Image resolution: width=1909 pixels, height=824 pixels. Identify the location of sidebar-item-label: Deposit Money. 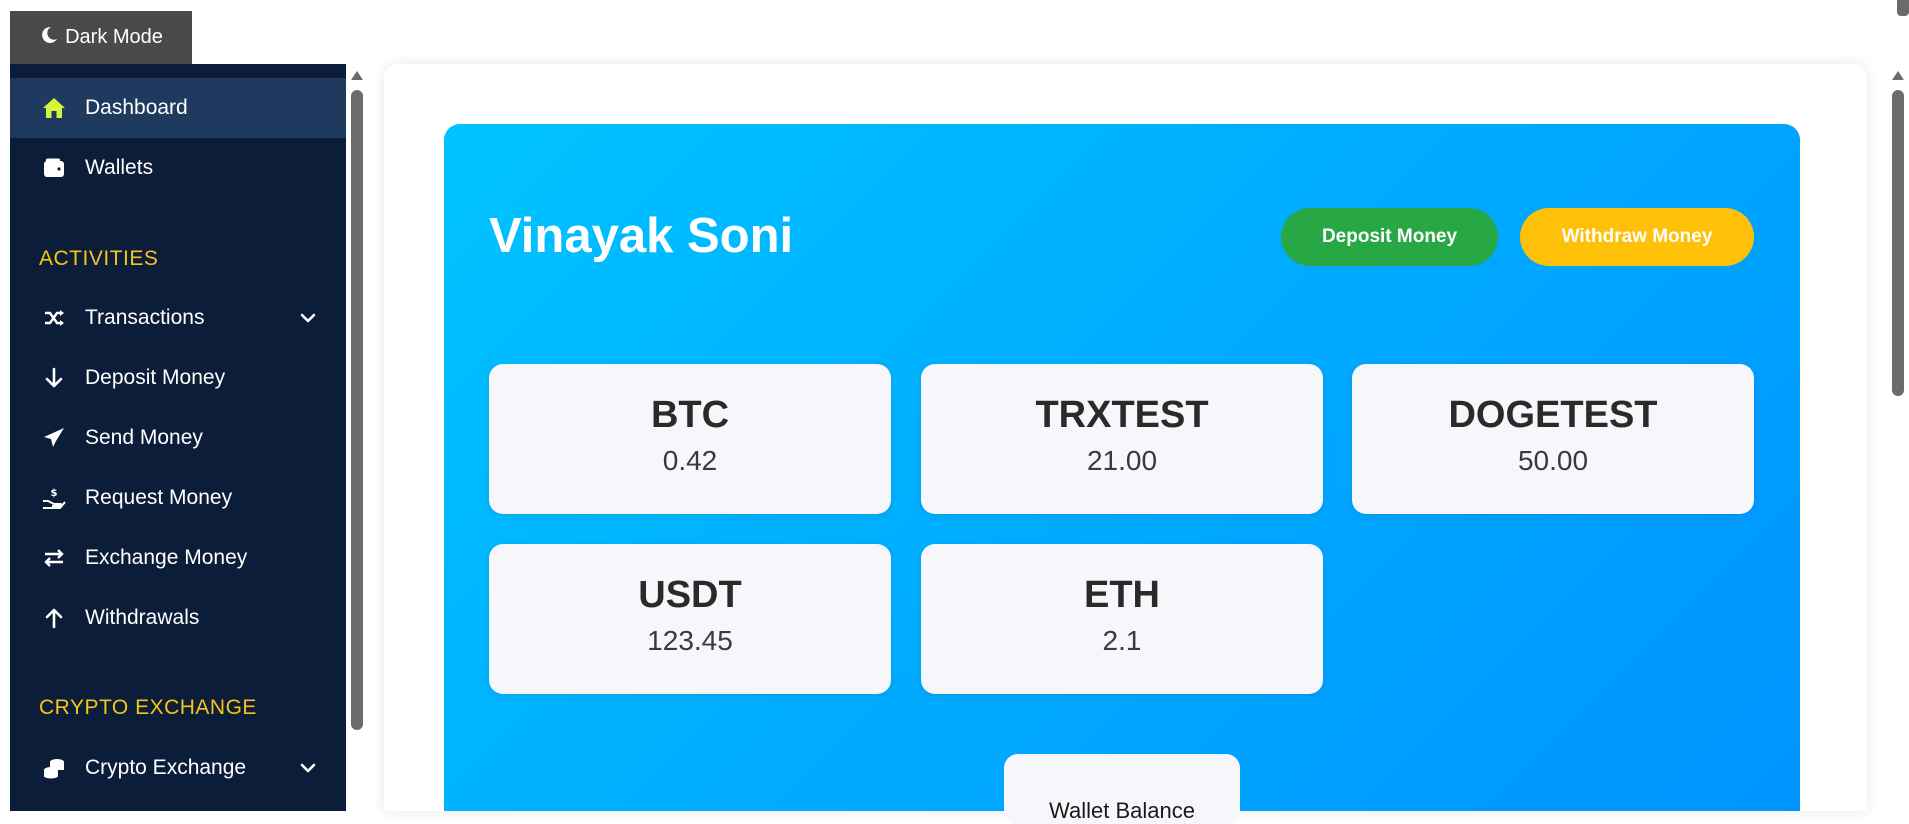
(155, 377).